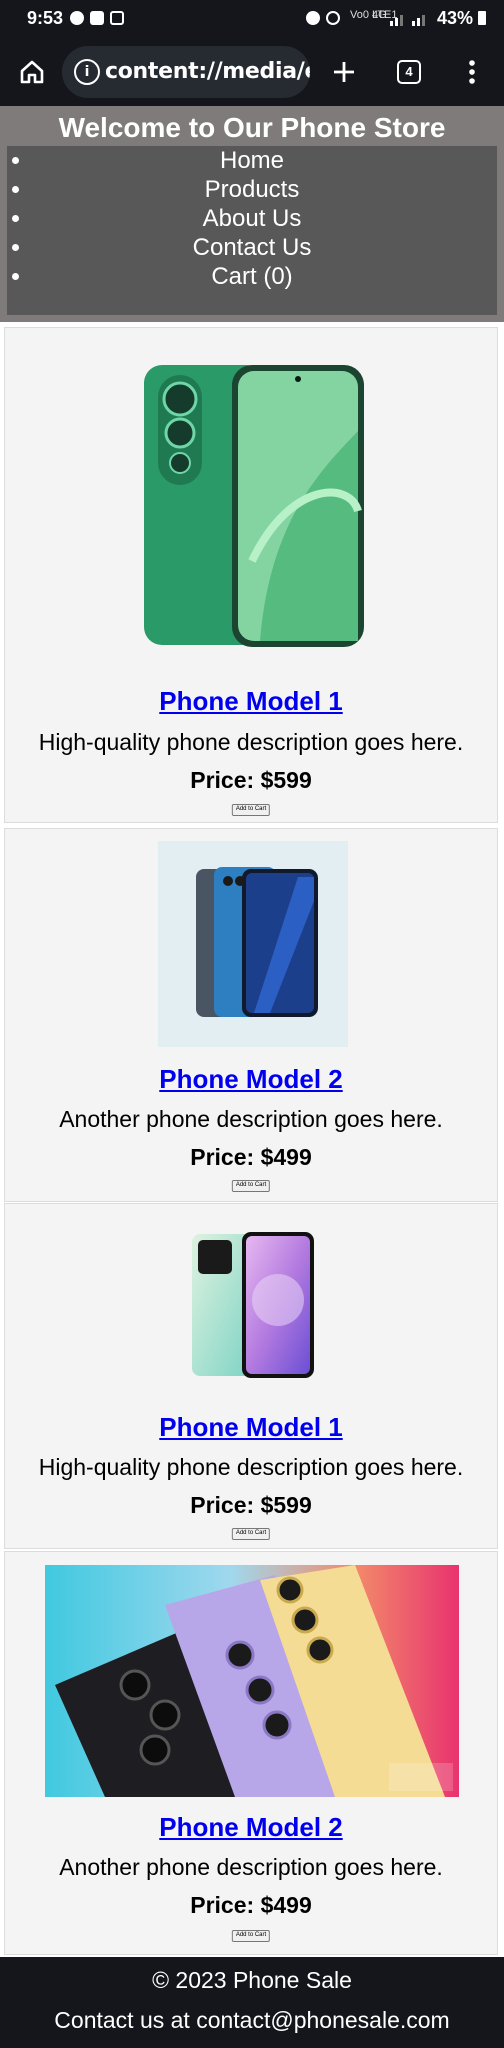 The width and height of the screenshot is (504, 2048). Describe the element at coordinates (252, 276) in the screenshot. I see `nav-cart: Cart (0)` at that location.